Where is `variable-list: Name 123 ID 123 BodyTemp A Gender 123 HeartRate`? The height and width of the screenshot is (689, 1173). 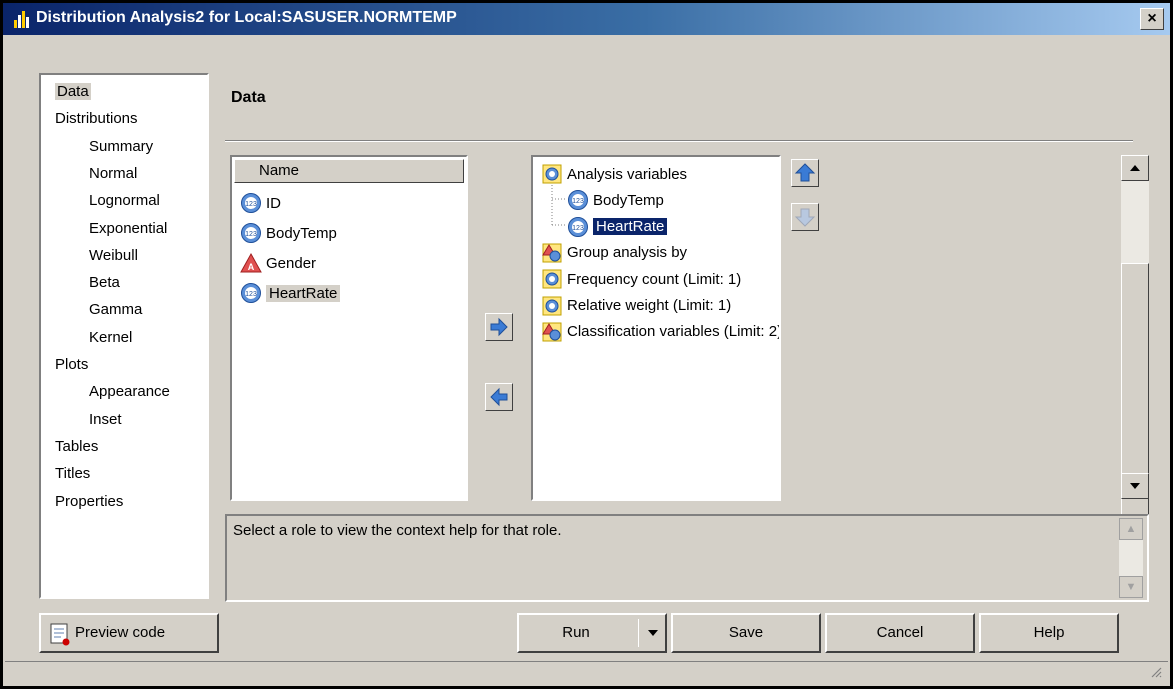
variable-list: Name 123 ID 123 BodyTemp A Gender 123 HeartRate is located at coordinates (349, 328).